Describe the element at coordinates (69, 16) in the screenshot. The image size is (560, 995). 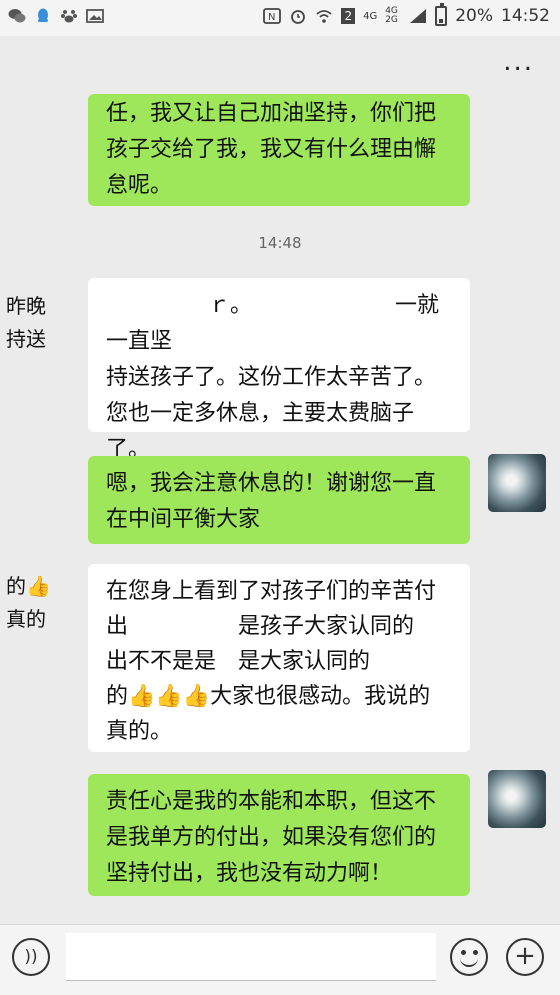
I see `baidu-icon` at that location.